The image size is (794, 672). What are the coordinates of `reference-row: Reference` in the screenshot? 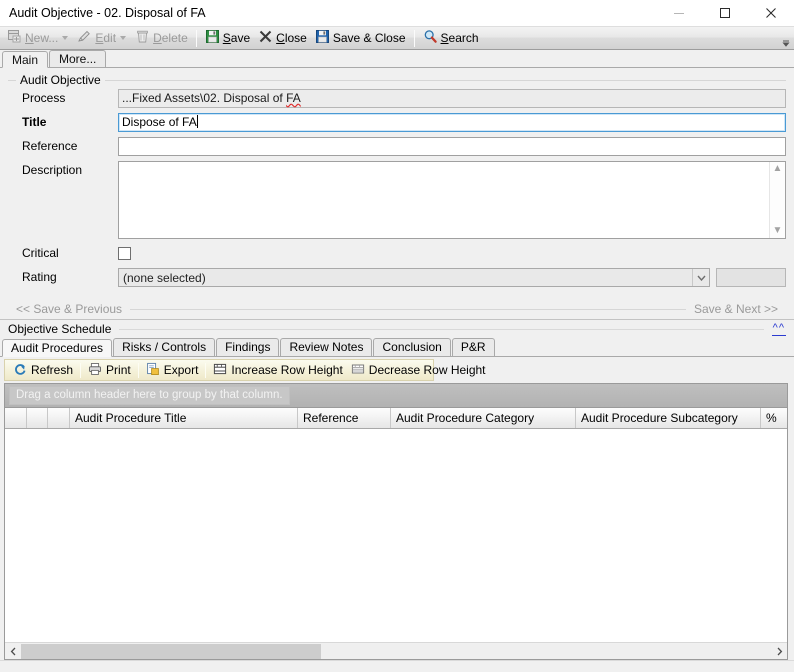 It's located at (397, 146).